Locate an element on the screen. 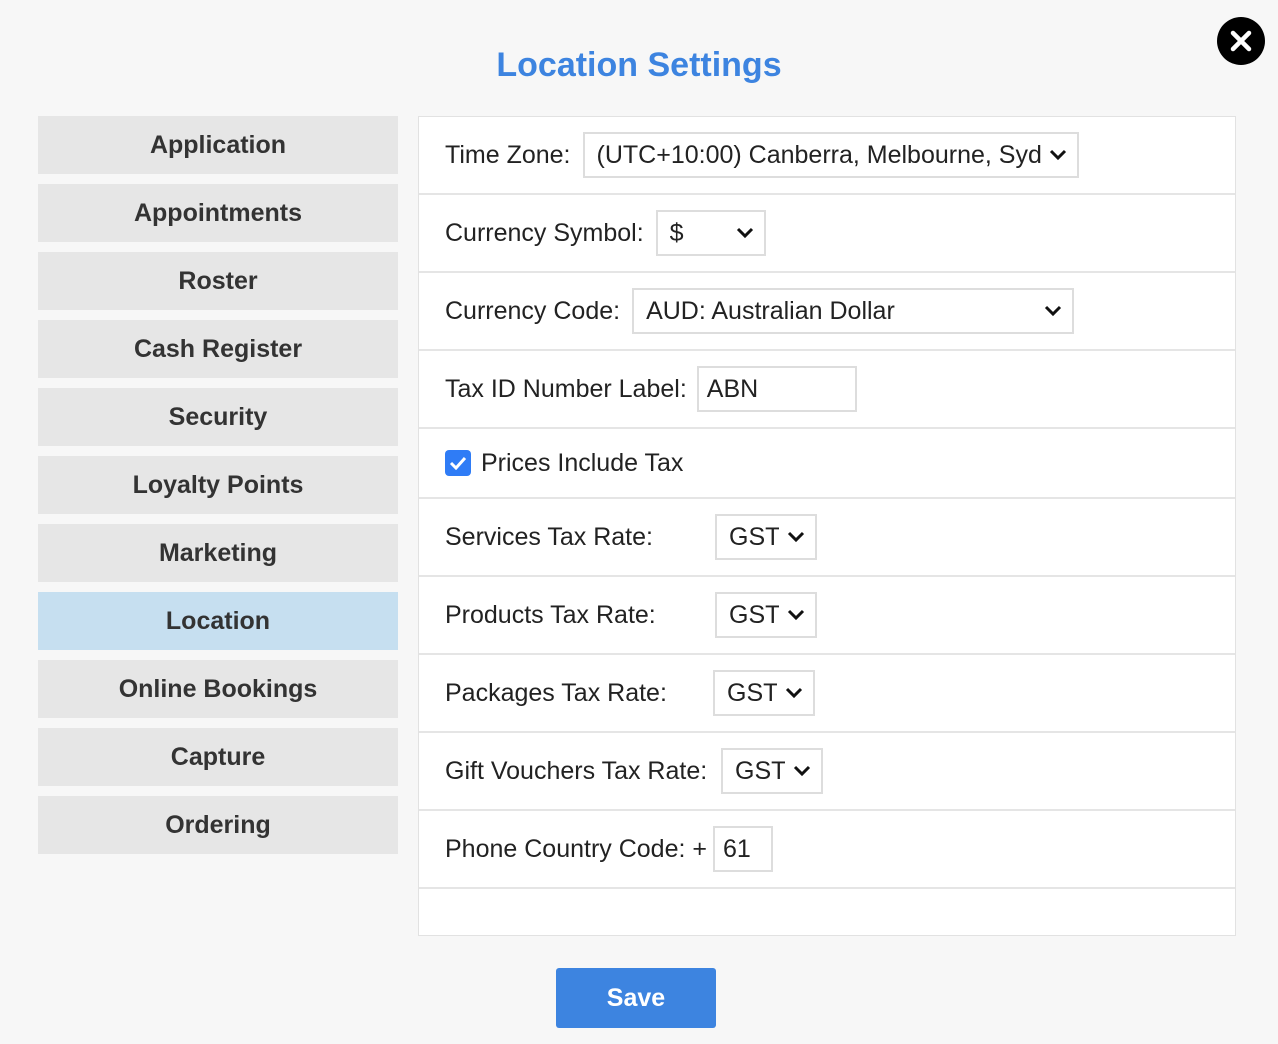 This screenshot has width=1278, height=1044. sidebar-item-application: Application is located at coordinates (218, 145).